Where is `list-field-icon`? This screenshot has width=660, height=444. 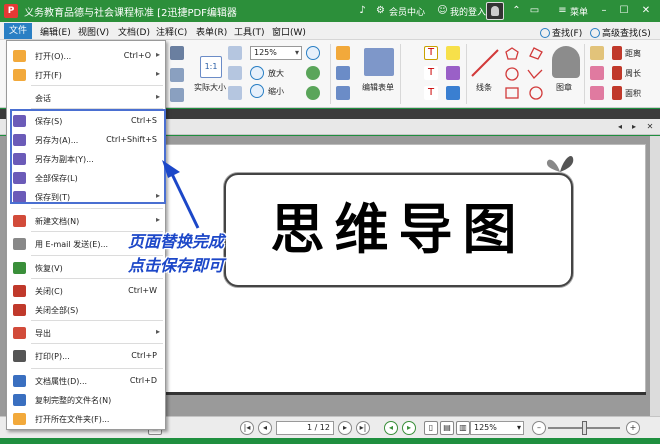
list-field-icon is located at coordinates (343, 93).